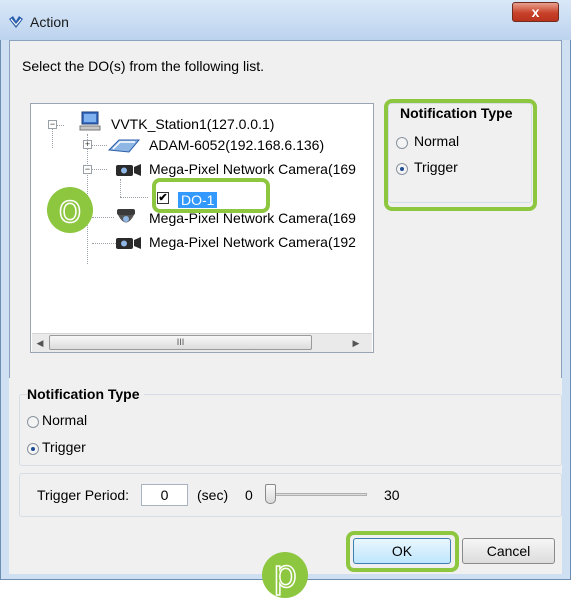  Describe the element at coordinates (164, 495) in the screenshot. I see `trigger-period-input: 0` at that location.